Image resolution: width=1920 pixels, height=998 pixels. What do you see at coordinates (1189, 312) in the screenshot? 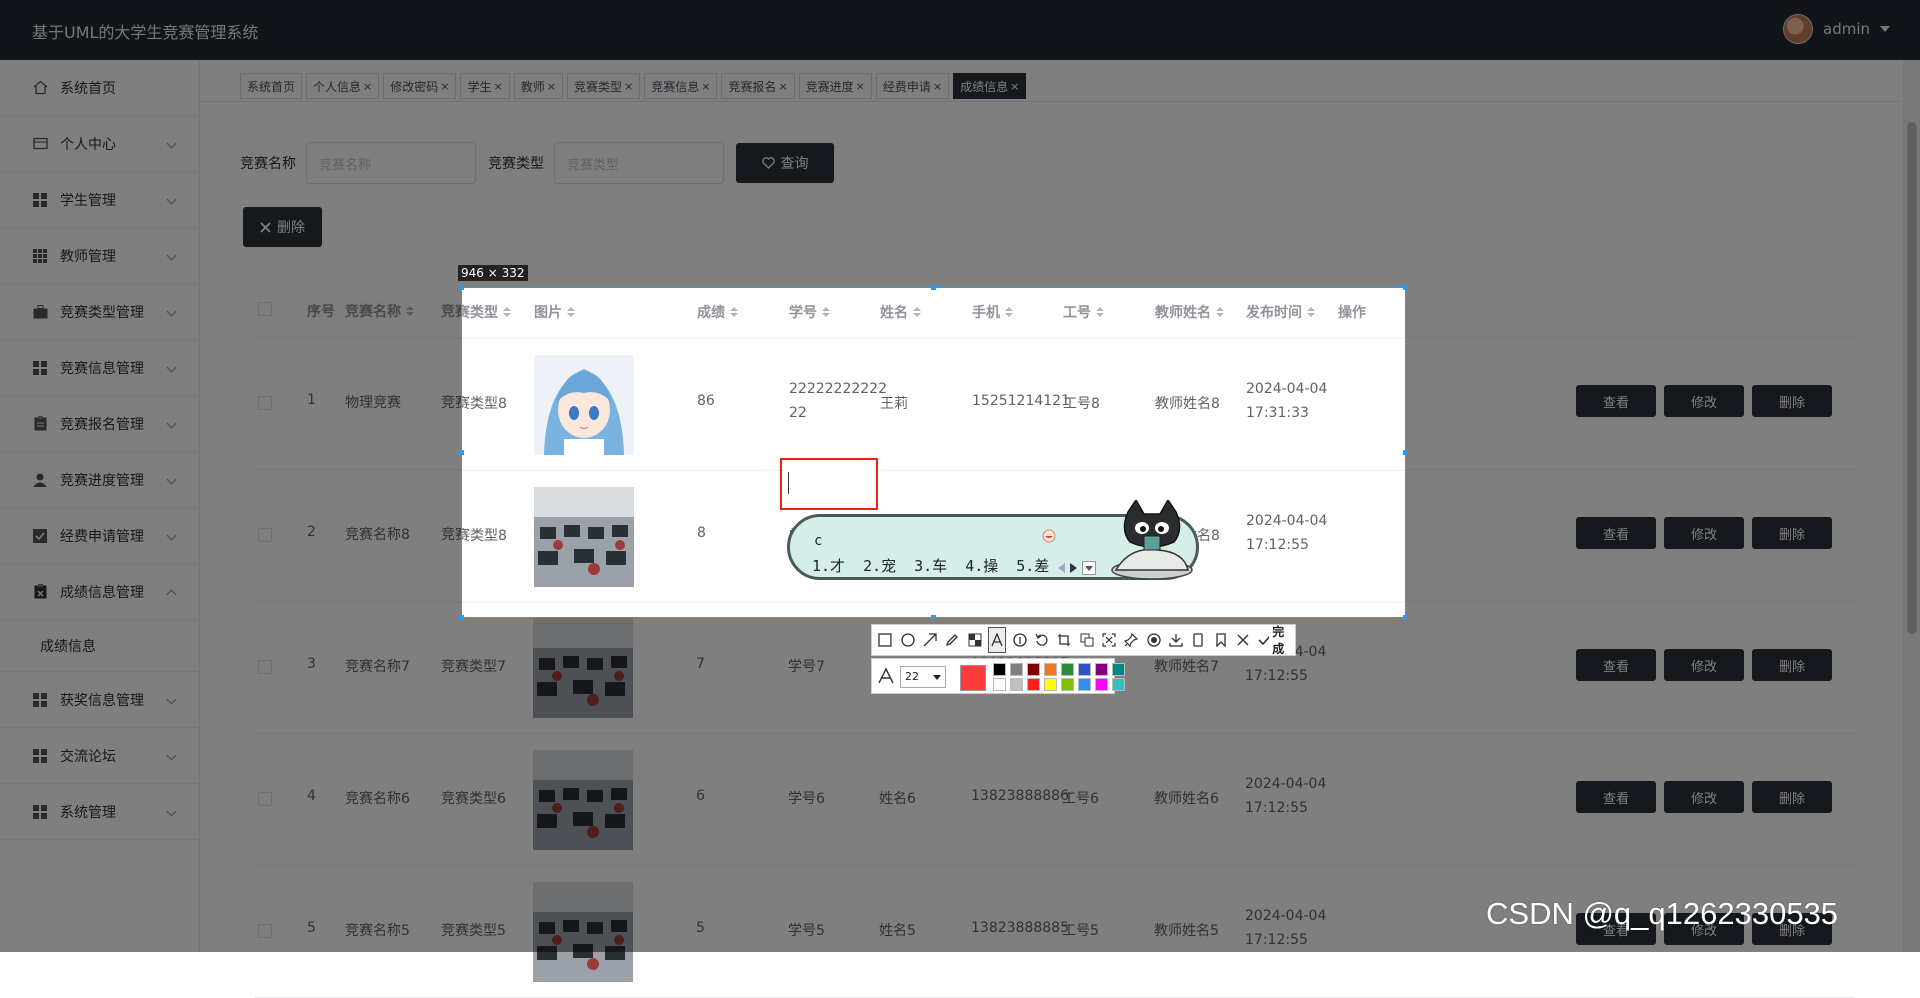
I see `column-header: 教师姓名` at bounding box center [1189, 312].